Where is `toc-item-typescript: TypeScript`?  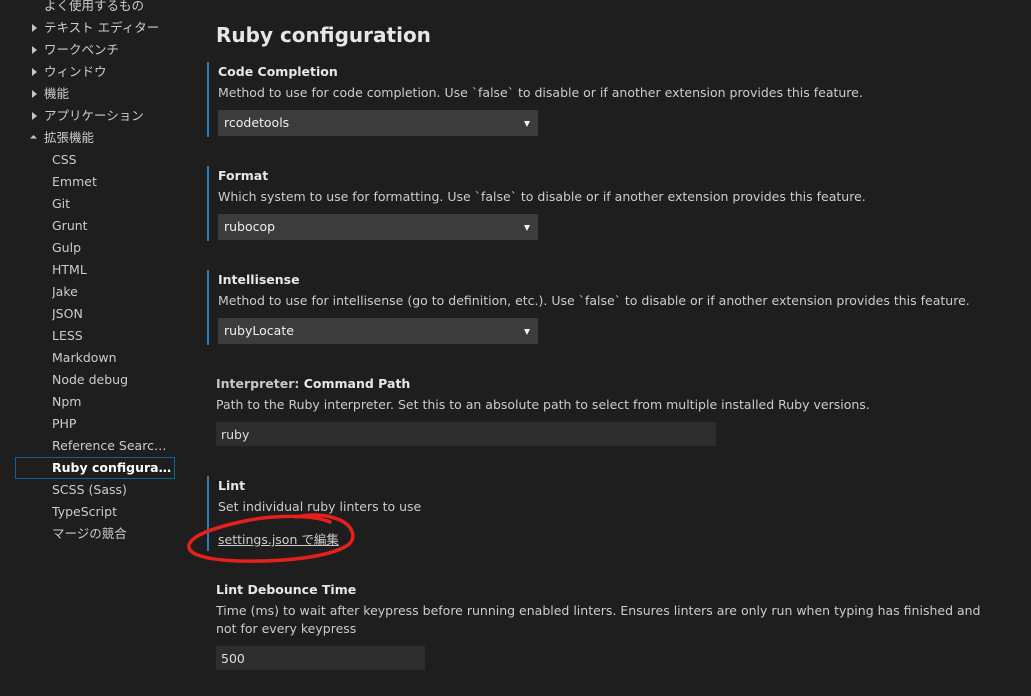
toc-item-typescript: TypeScript is located at coordinates (89, 512).